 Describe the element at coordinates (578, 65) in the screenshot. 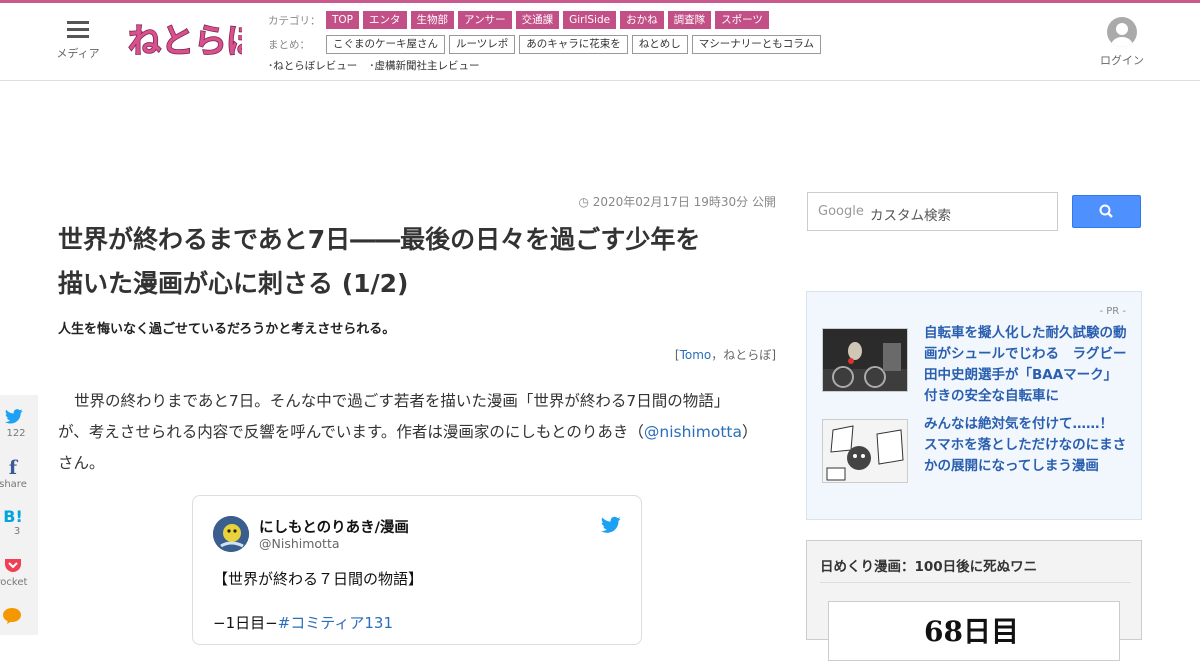

I see `review-row: ･ねとらぼレビュー ･虚構新聞社主レビュー` at that location.